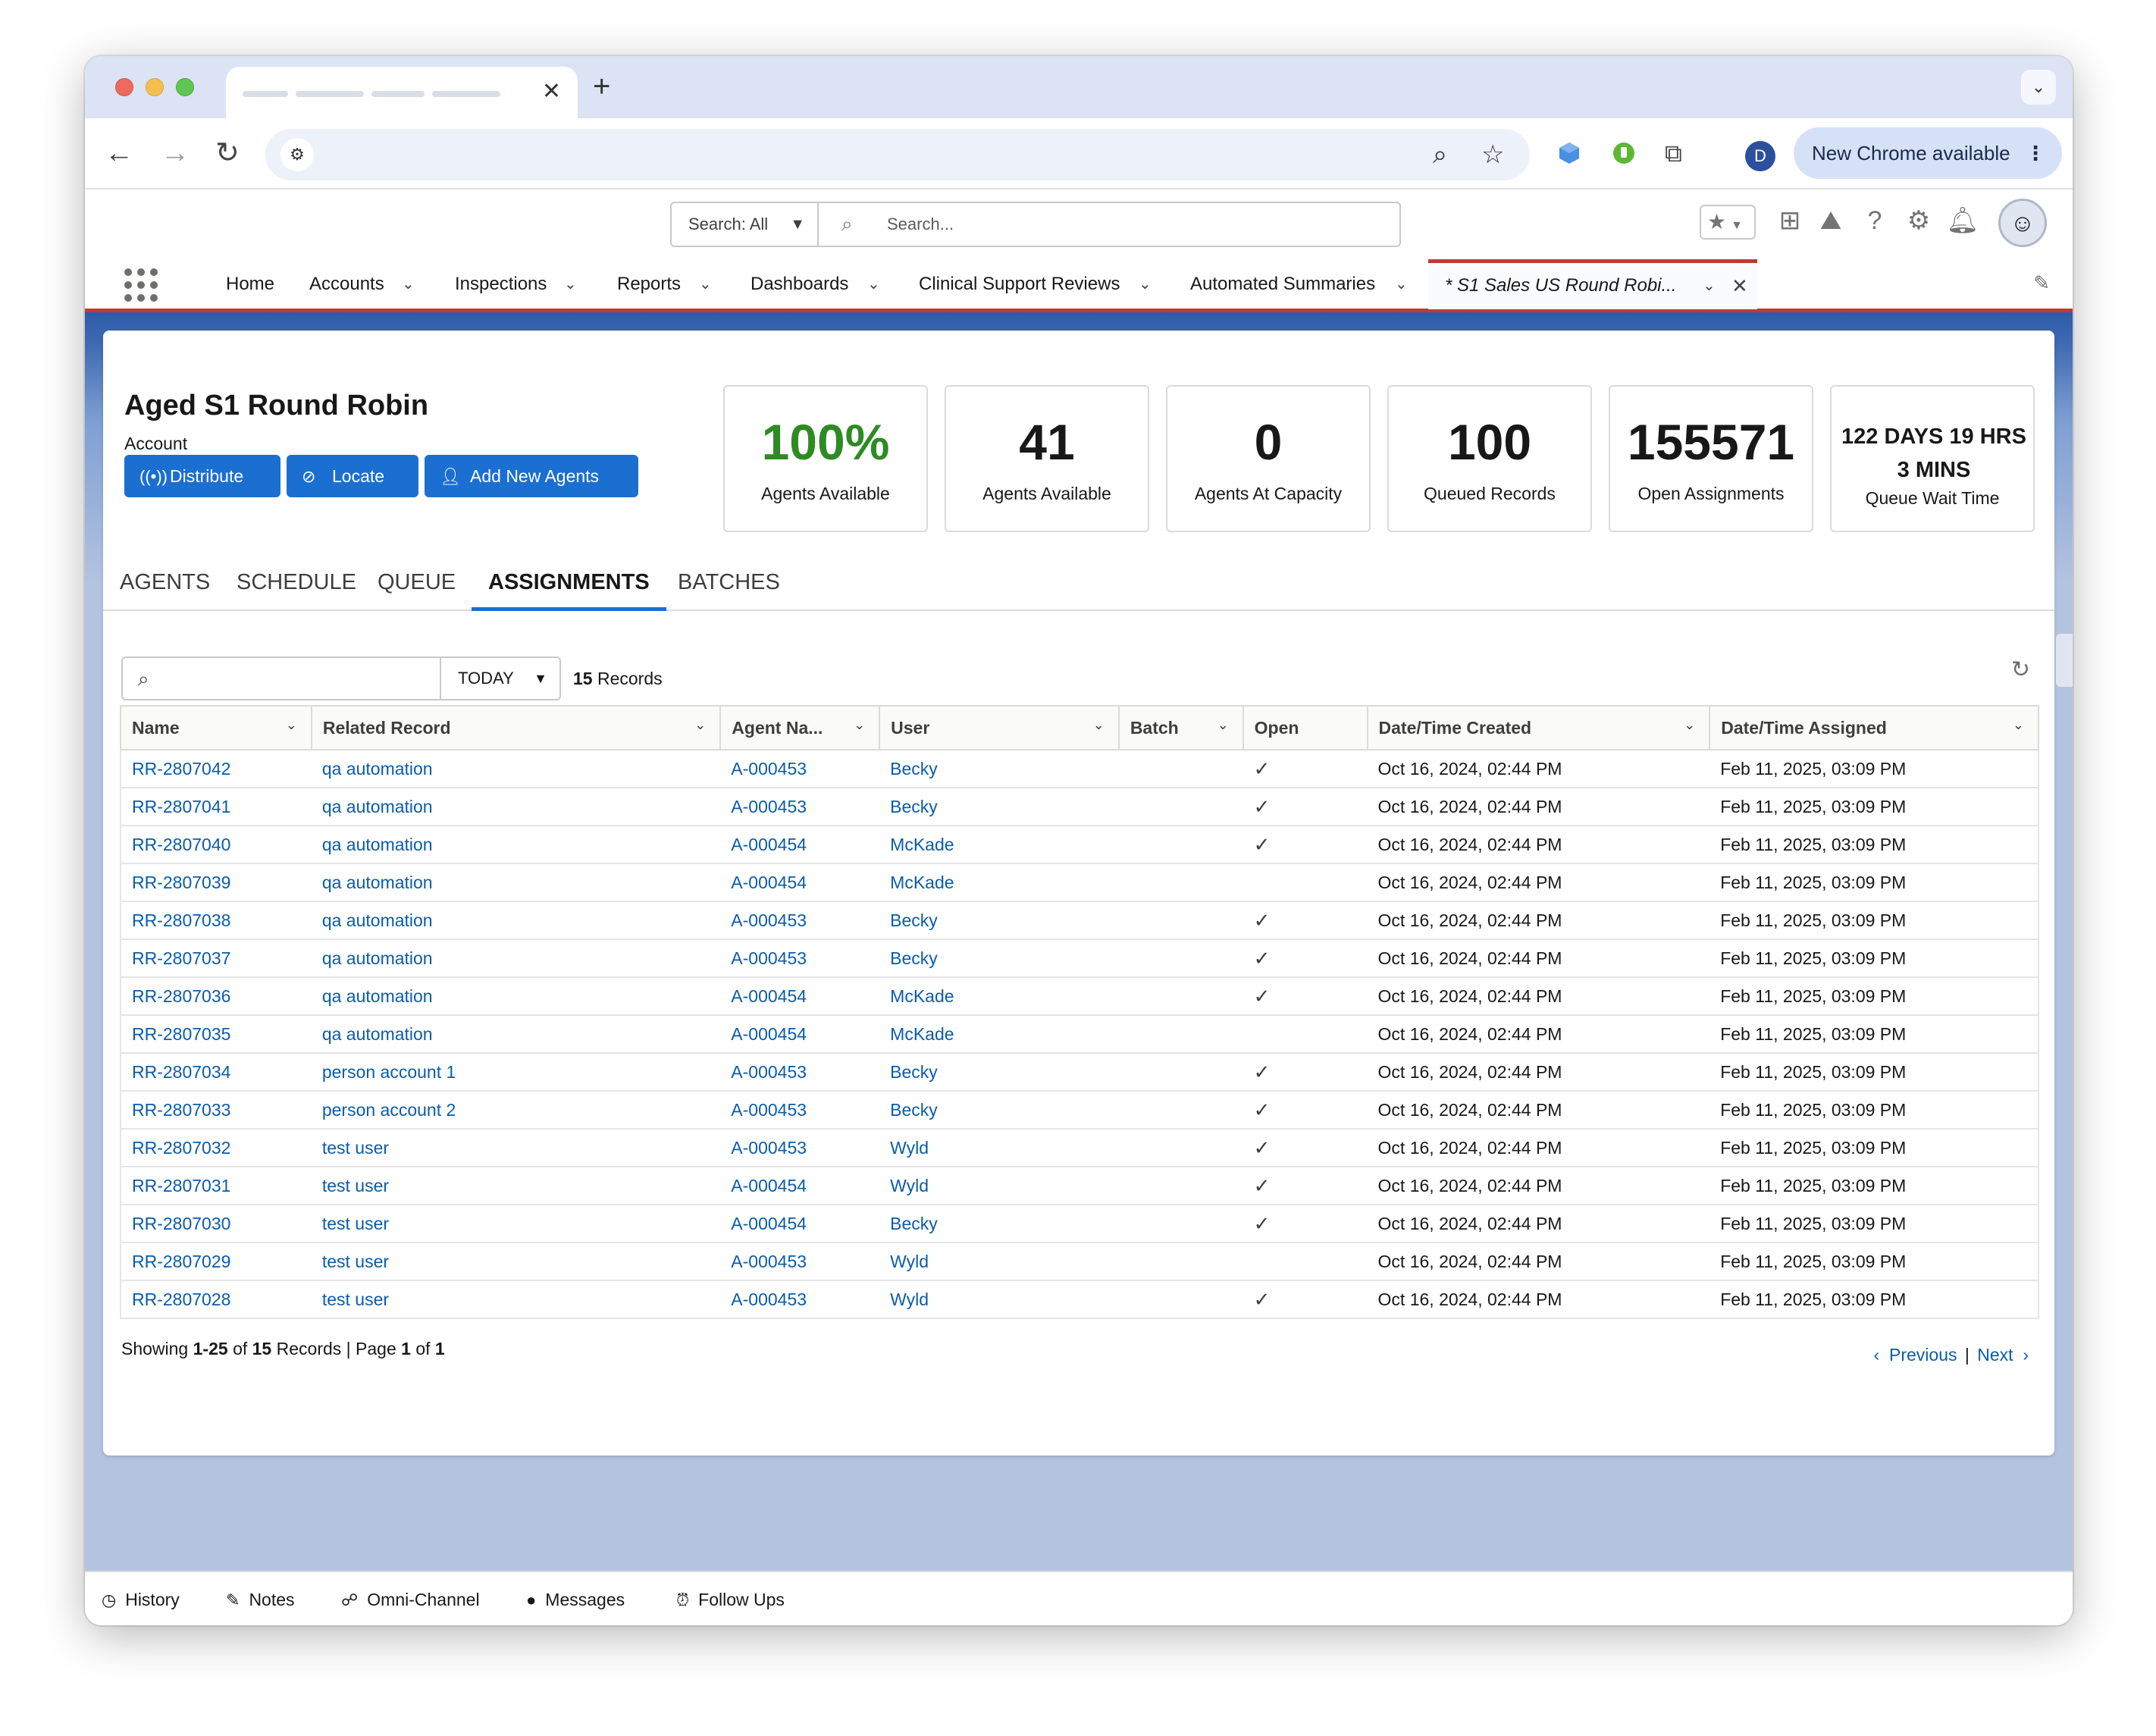 The image size is (2156, 1736). What do you see at coordinates (410, 1598) in the screenshot?
I see `utility-omni-channel: ☍ Omni-Channel` at bounding box center [410, 1598].